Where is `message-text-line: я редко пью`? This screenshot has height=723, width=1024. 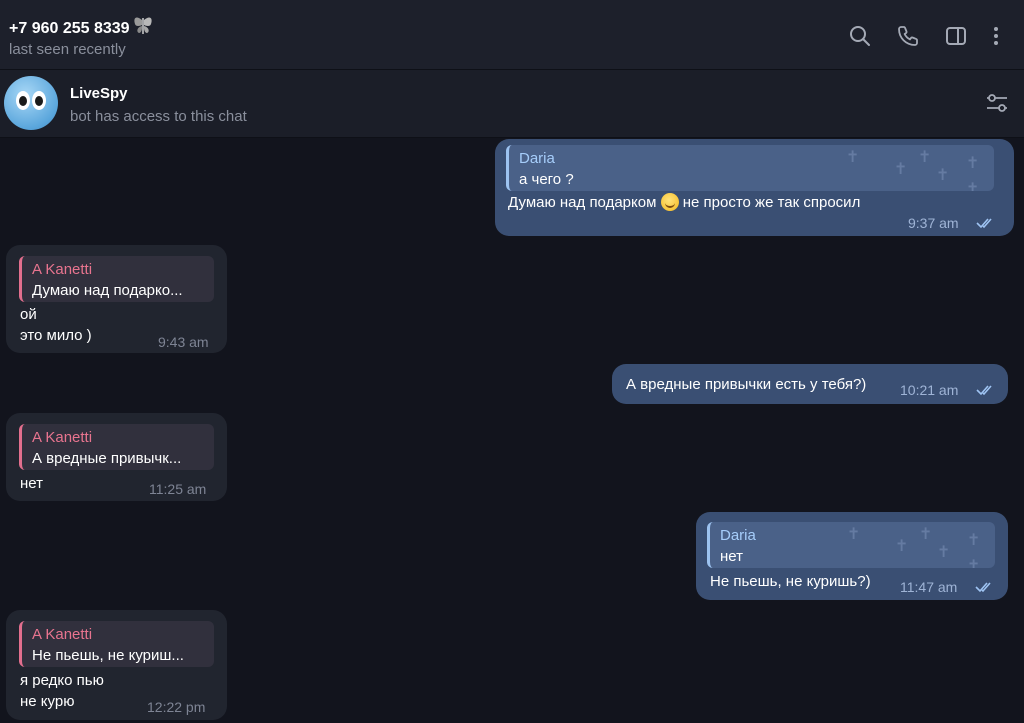
message-text-line: я редко пью is located at coordinates (62, 680).